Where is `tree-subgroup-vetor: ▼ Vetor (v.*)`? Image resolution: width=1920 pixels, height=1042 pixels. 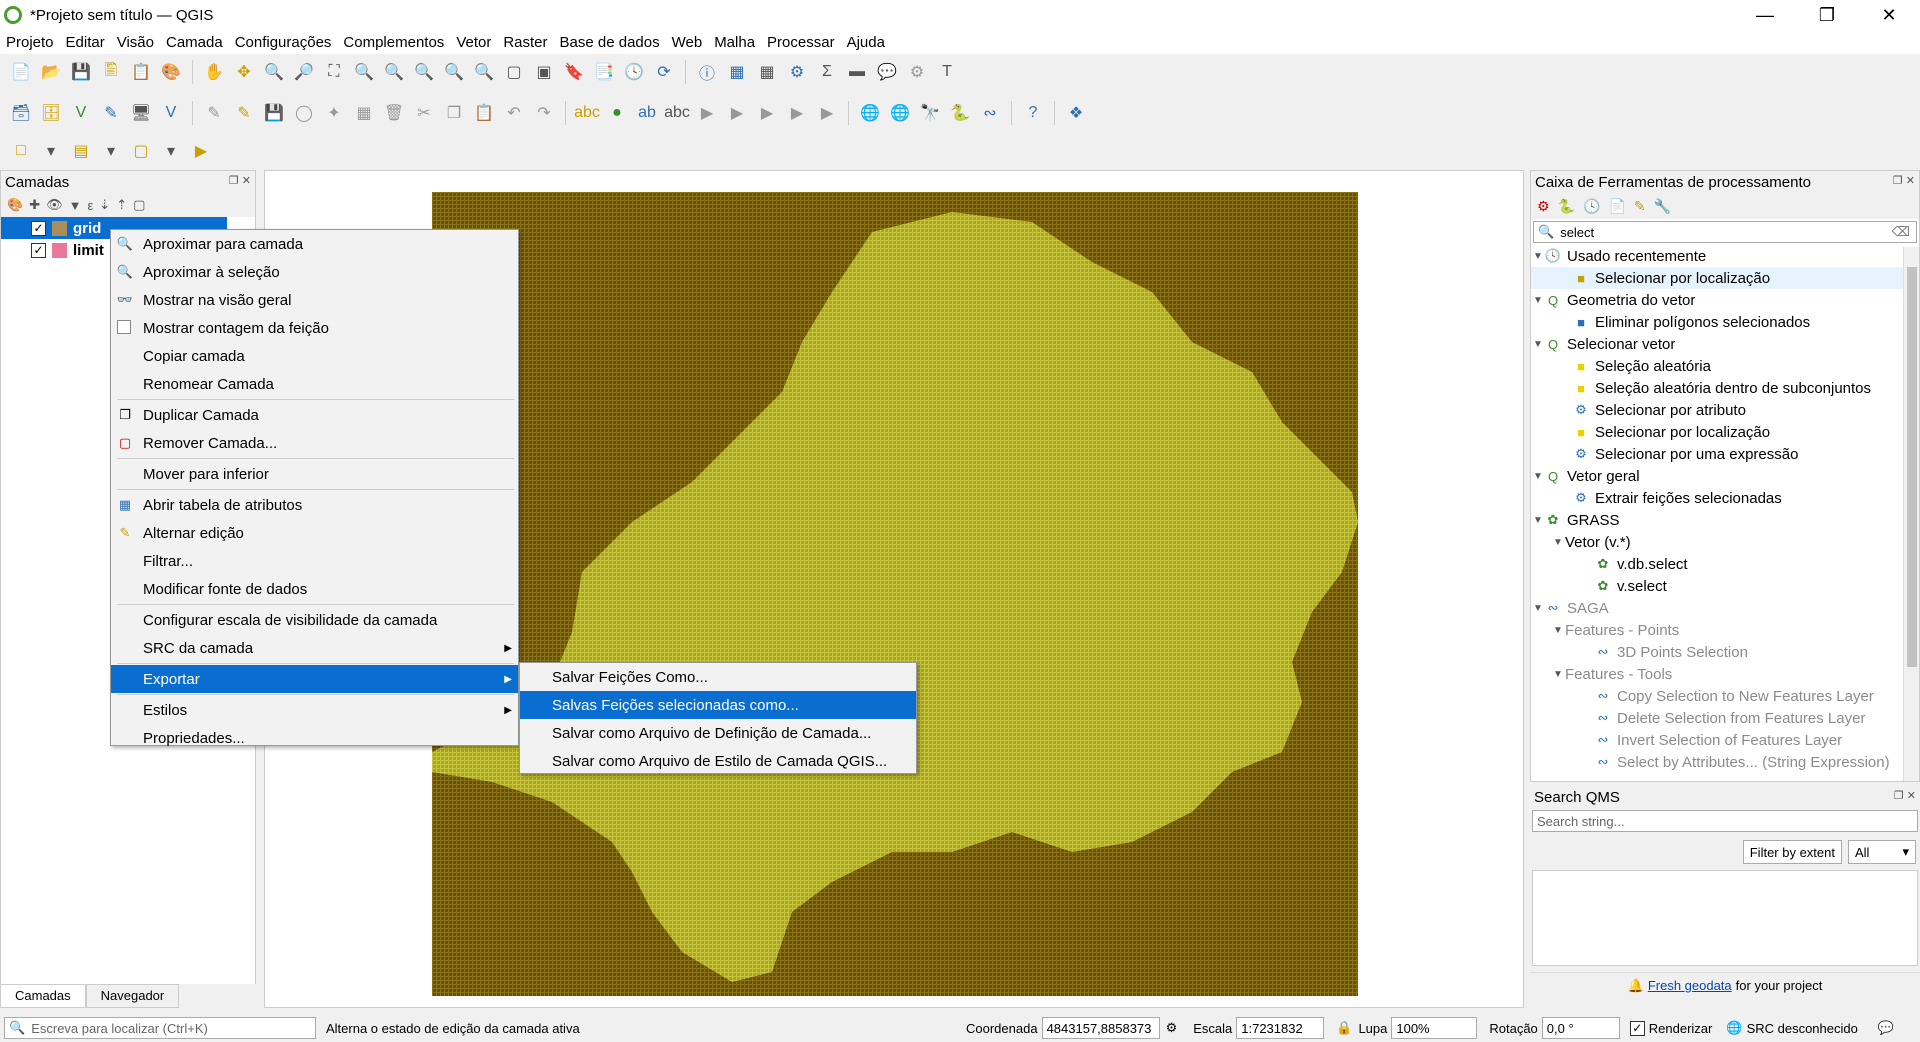 tree-subgroup-vetor: ▼ Vetor (v.*) is located at coordinates (1725, 542).